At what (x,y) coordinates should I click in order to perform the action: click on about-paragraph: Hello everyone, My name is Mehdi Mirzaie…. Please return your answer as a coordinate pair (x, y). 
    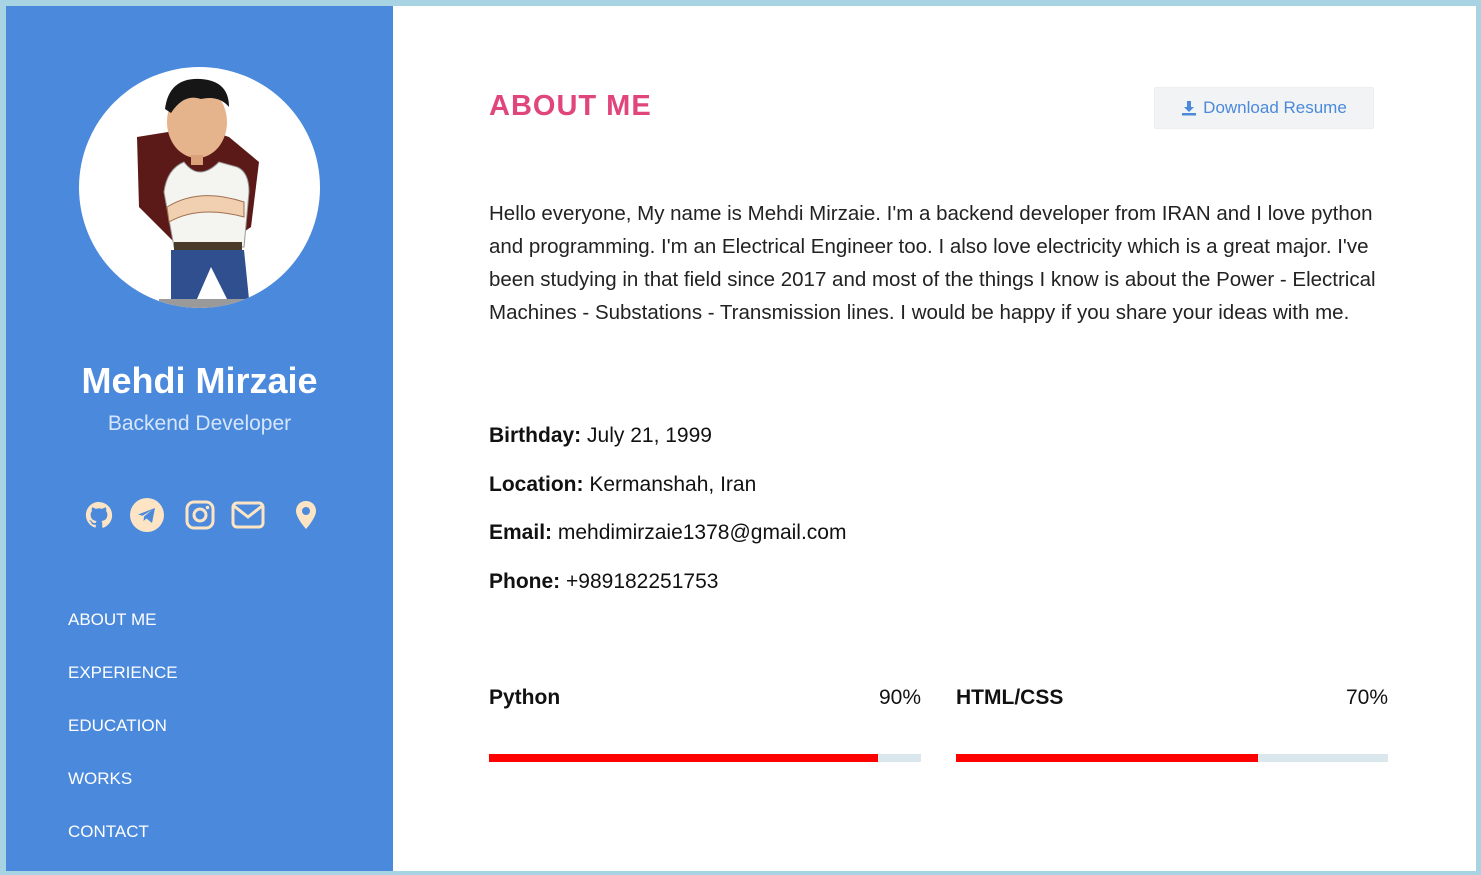
    Looking at the image, I should click on (932, 263).